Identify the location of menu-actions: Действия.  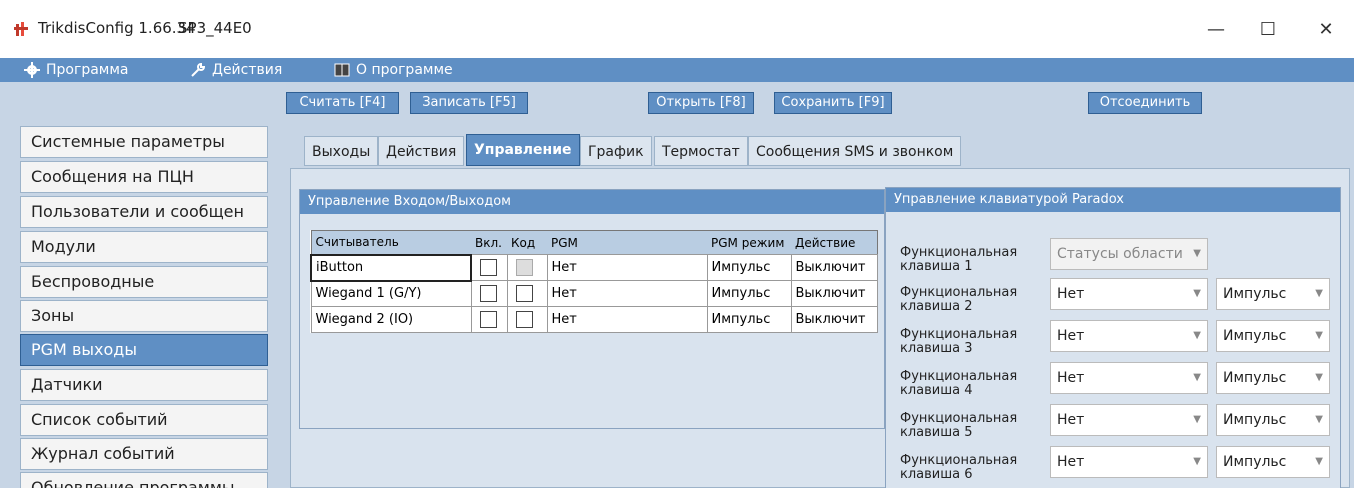
(236, 70).